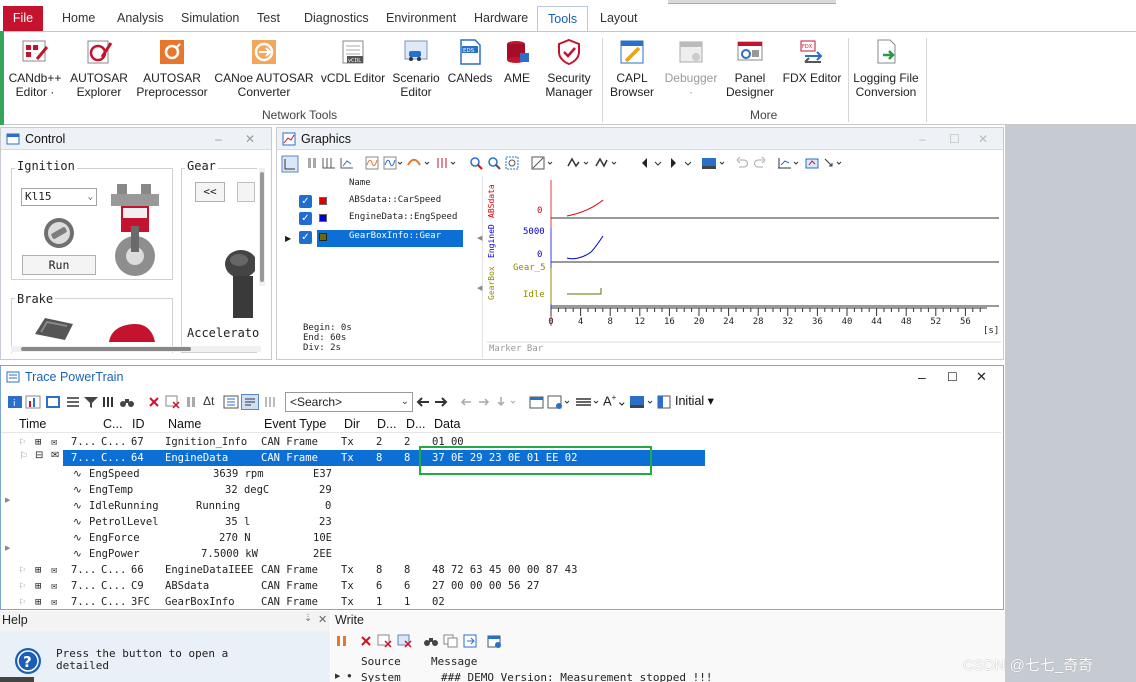 Image resolution: width=1136 pixels, height=682 pixels. Describe the element at coordinates (419, 163) in the screenshot. I see `line-style-icon` at that location.